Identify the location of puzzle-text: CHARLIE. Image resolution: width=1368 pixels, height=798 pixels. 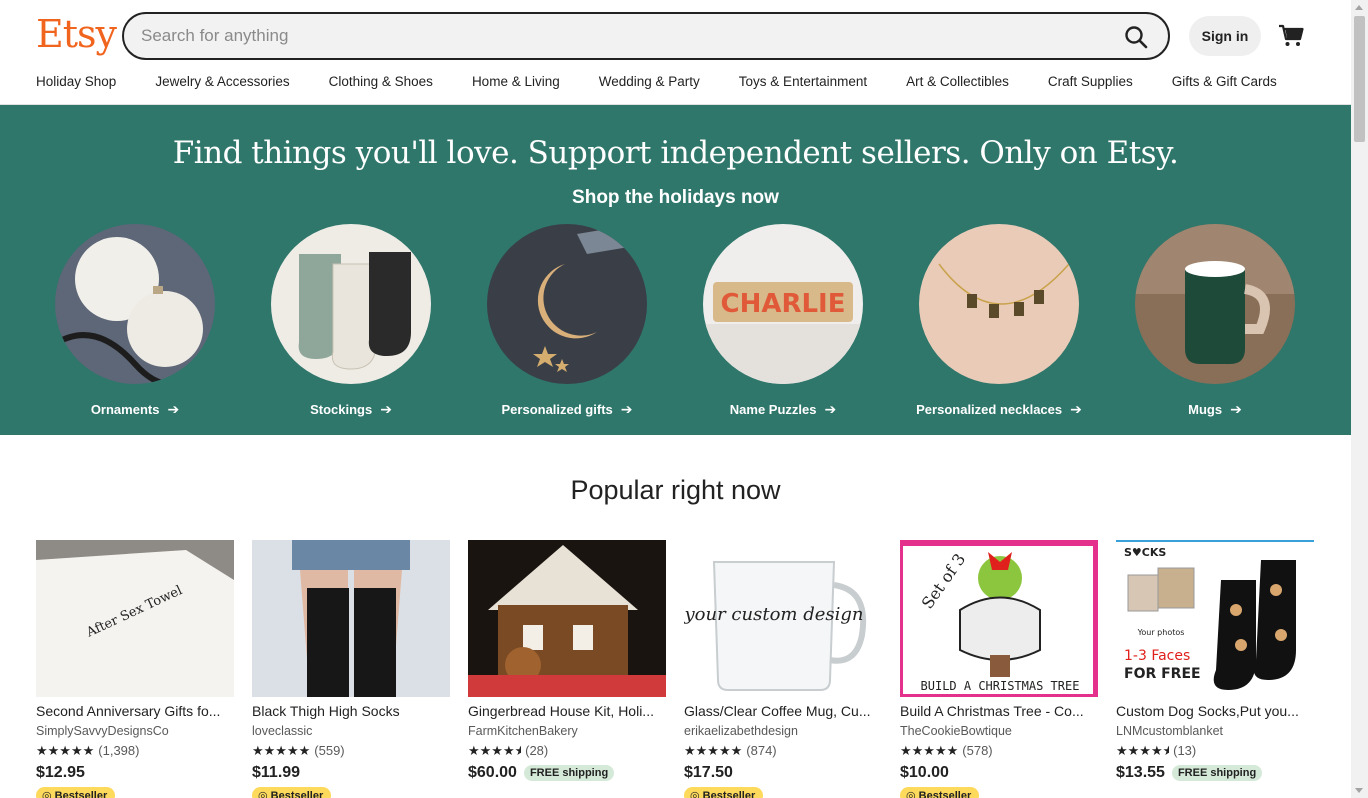
(783, 304).